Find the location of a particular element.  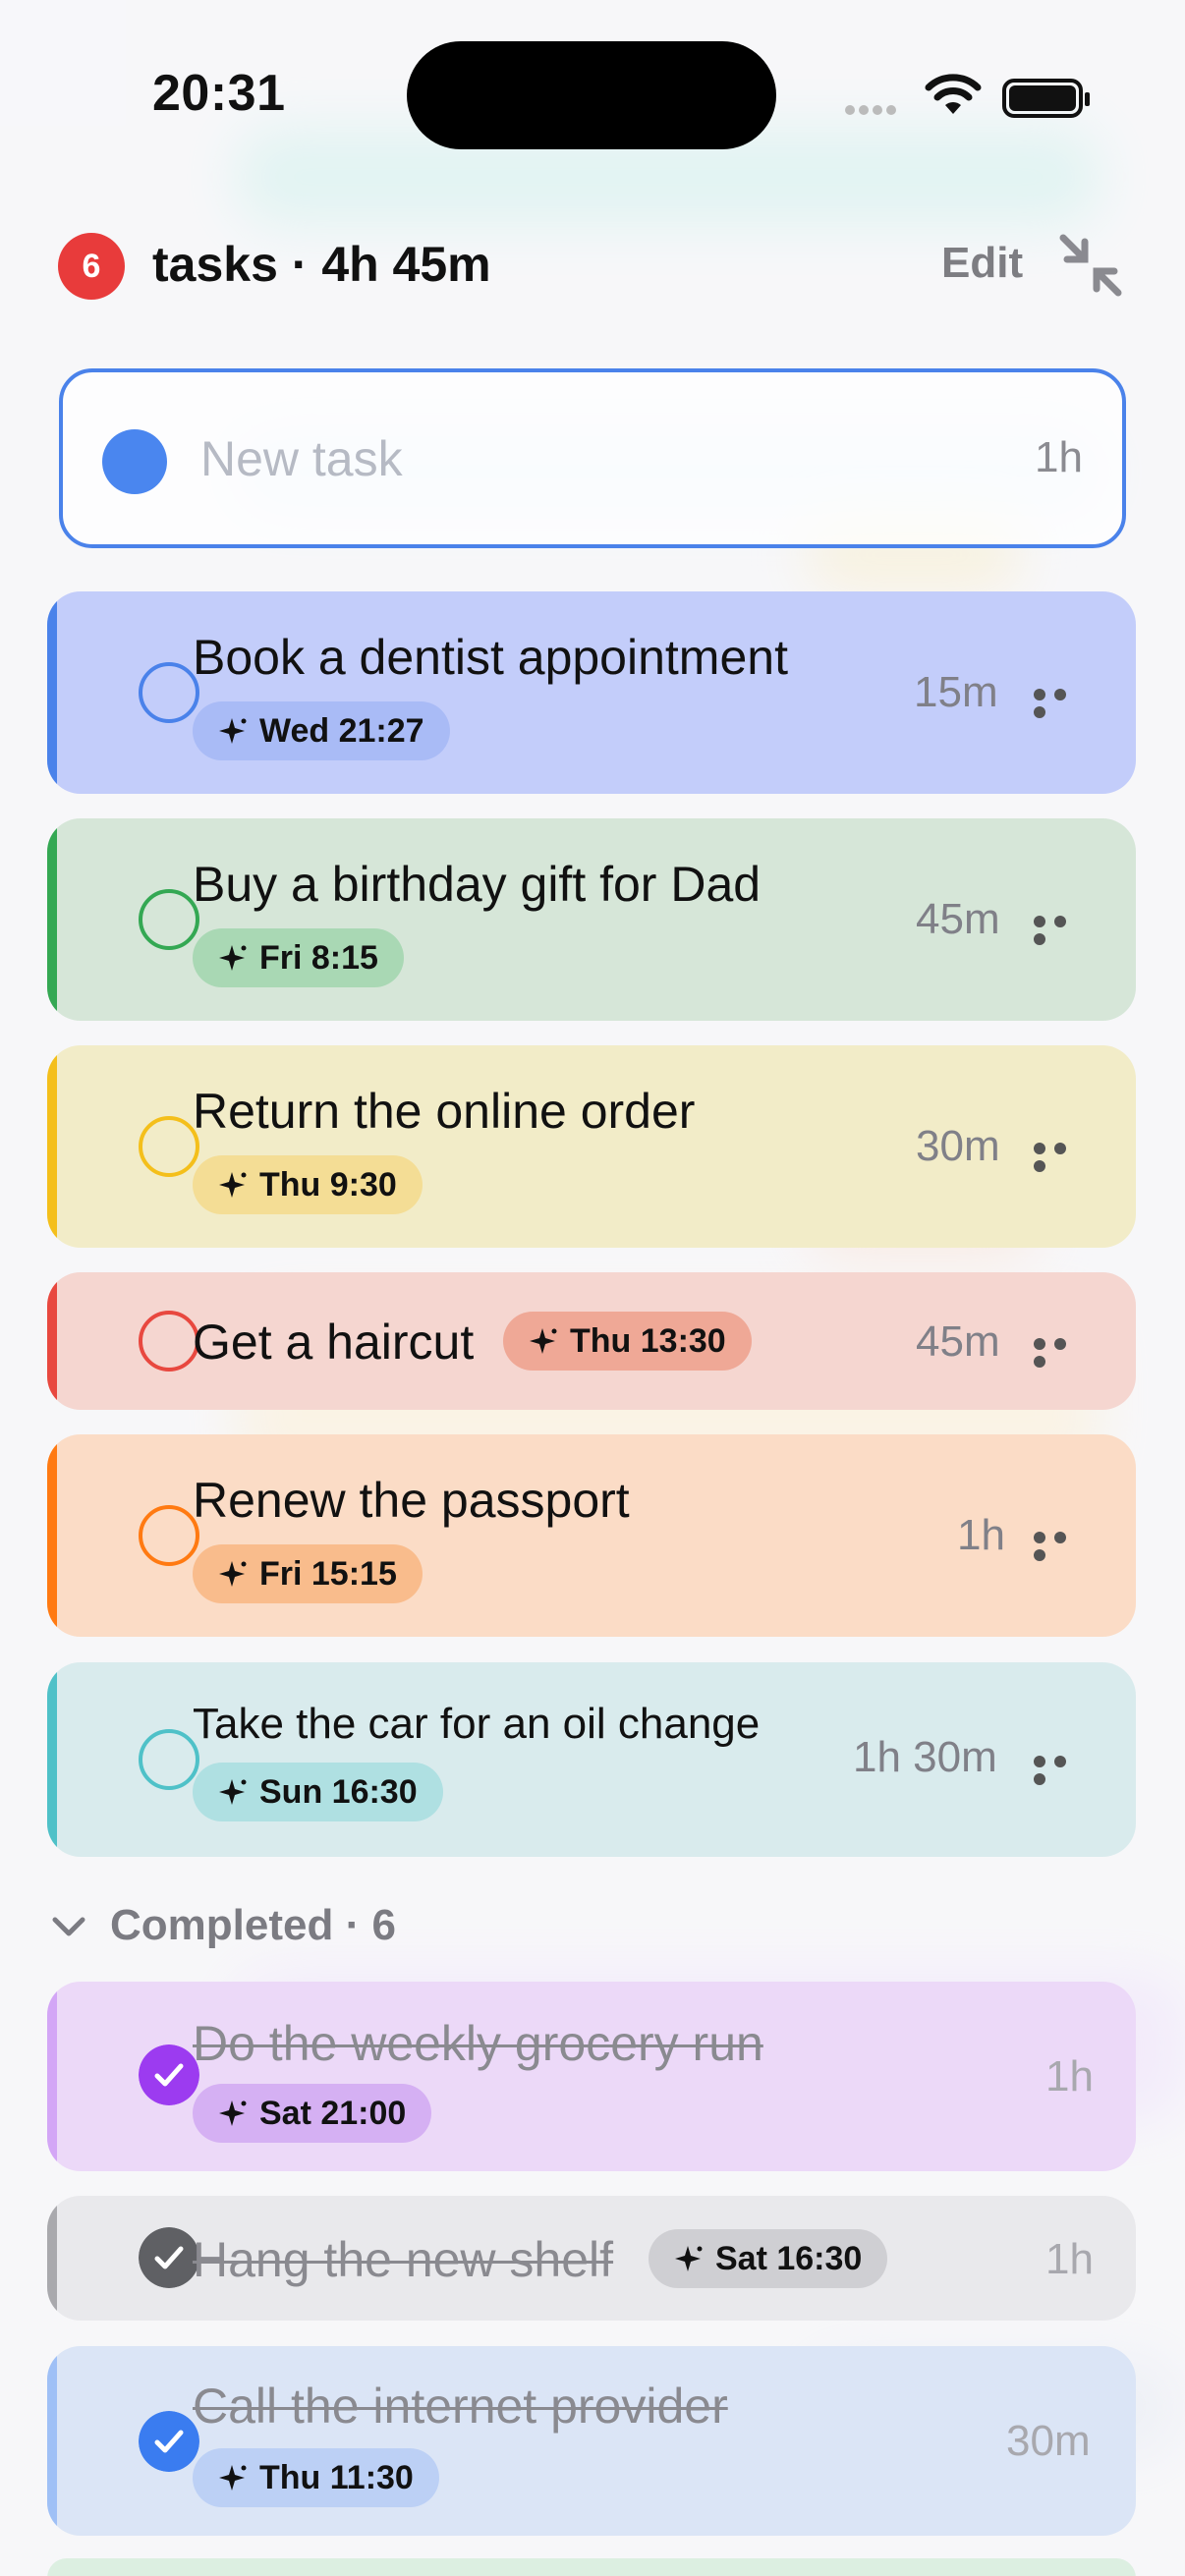

page-title: tasks · 4h 45m is located at coordinates (321, 264).